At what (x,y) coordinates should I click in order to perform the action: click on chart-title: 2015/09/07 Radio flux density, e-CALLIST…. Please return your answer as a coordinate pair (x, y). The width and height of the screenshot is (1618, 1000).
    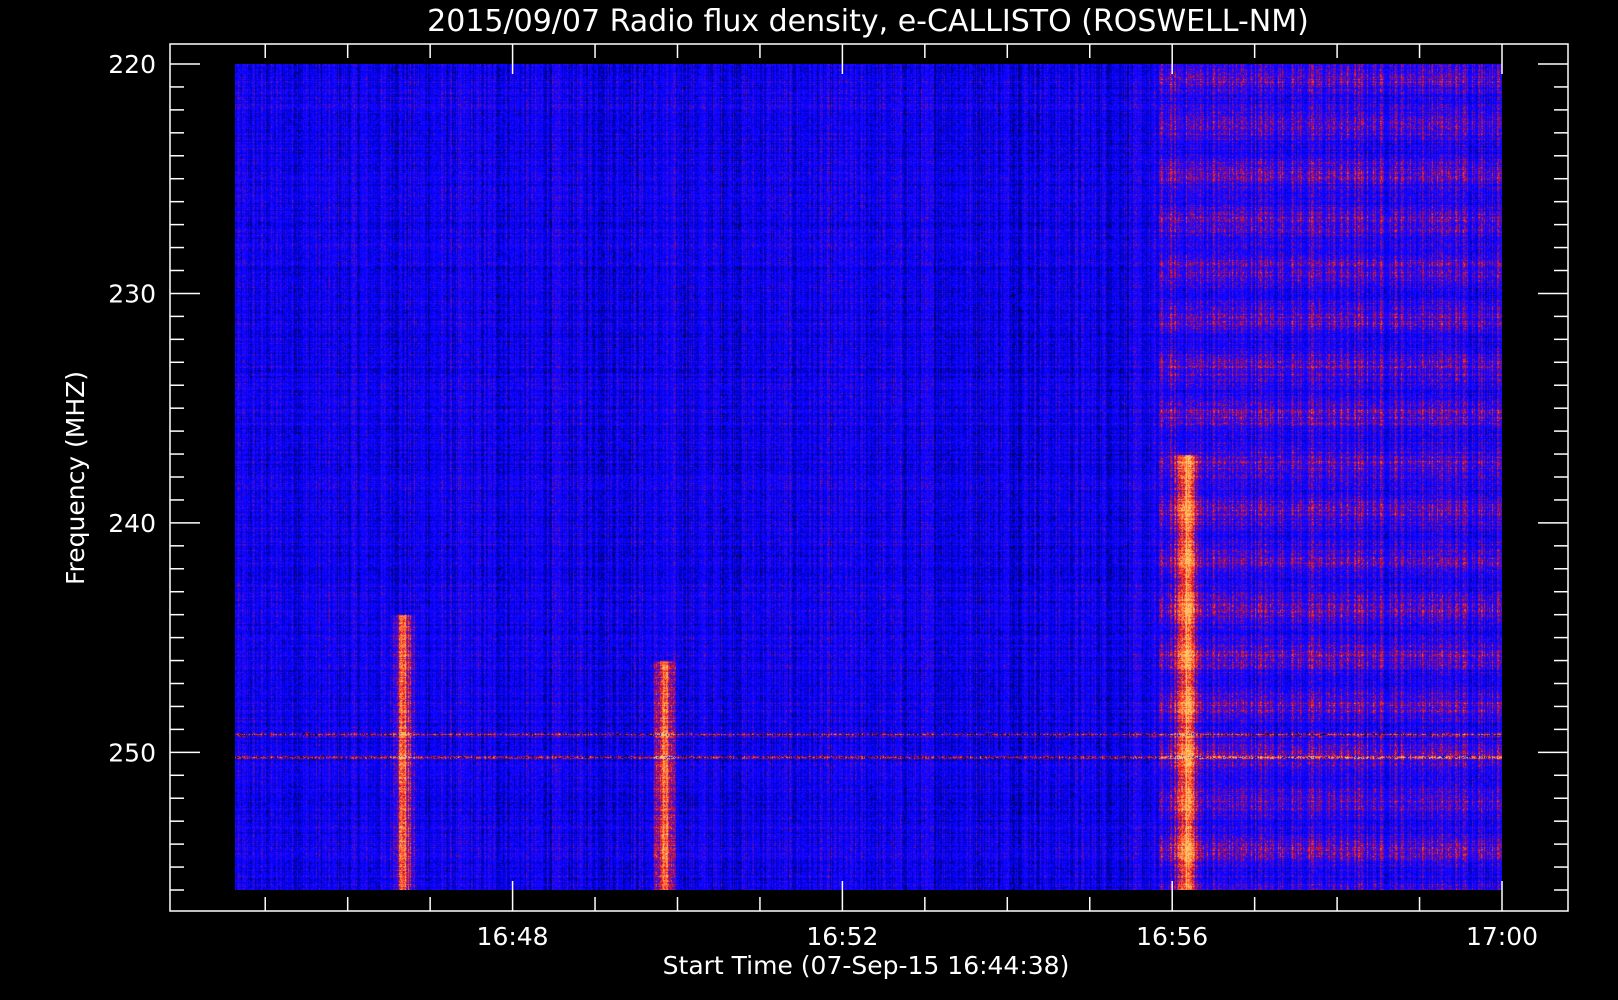
    Looking at the image, I should click on (868, 21).